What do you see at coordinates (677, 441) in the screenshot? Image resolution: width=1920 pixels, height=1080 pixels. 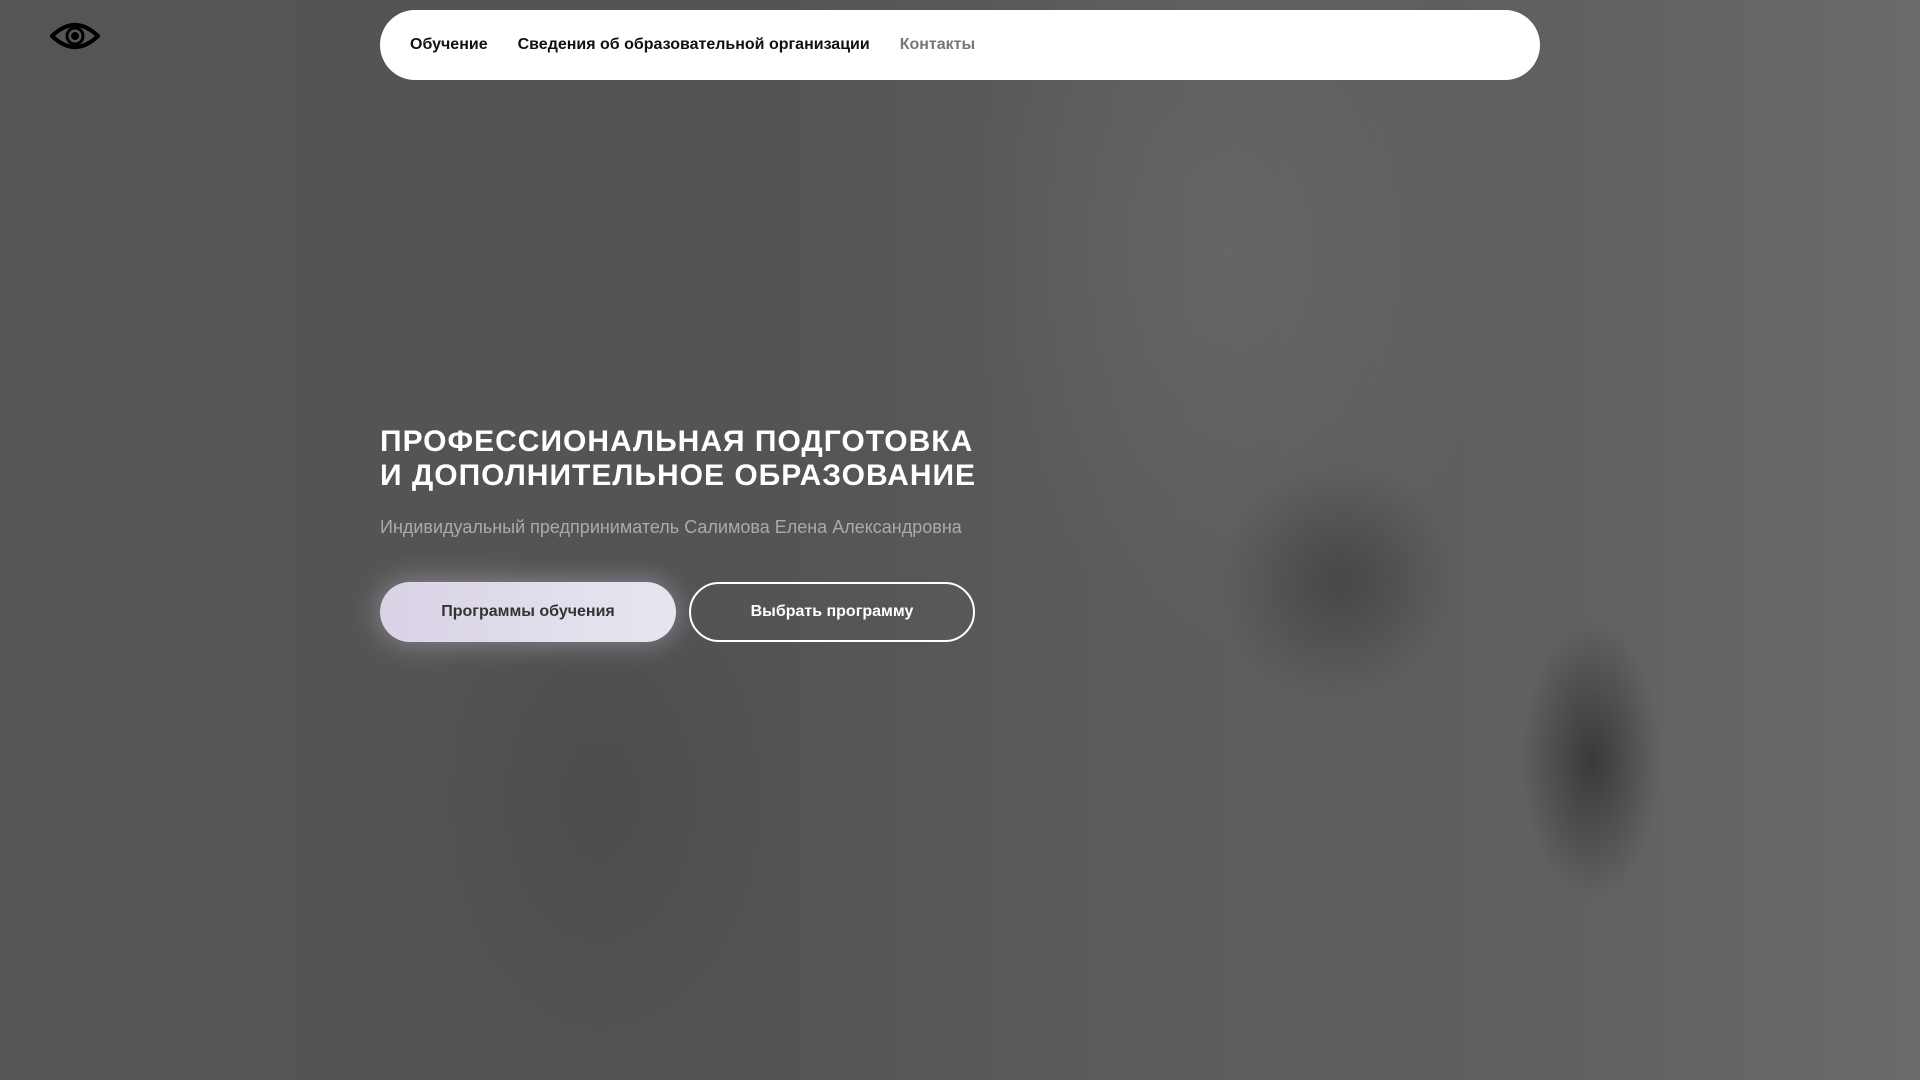 I see `hero-title-line-1: ПРОФЕССИОНАЛЬНАЯ ПОДГОТОВКА` at bounding box center [677, 441].